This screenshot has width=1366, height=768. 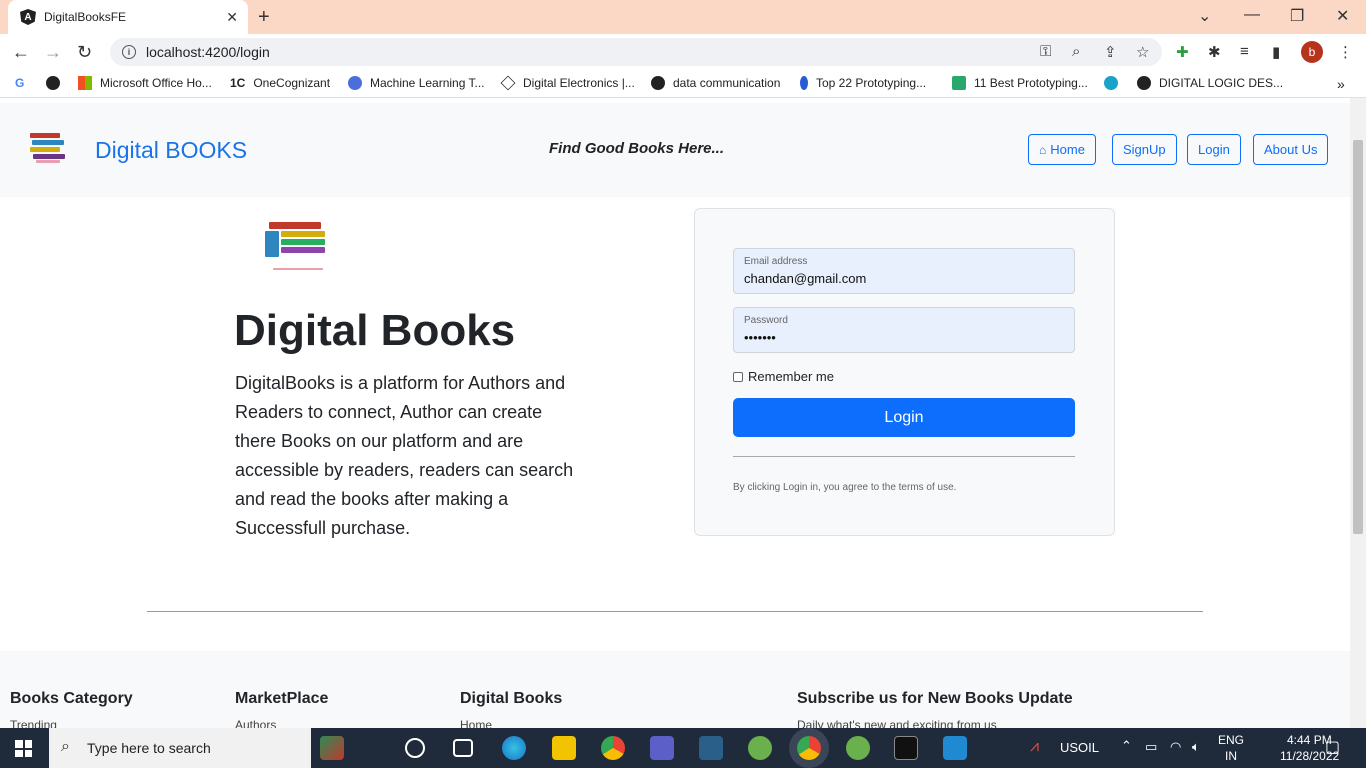 I want to click on task-view-icon, so click(x=463, y=748).